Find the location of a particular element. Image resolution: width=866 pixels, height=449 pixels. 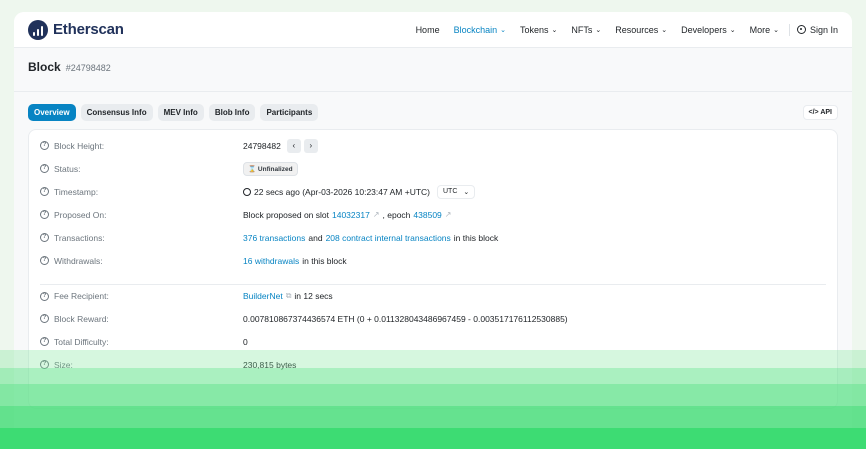

timezone-value: UTC is located at coordinates (450, 191).